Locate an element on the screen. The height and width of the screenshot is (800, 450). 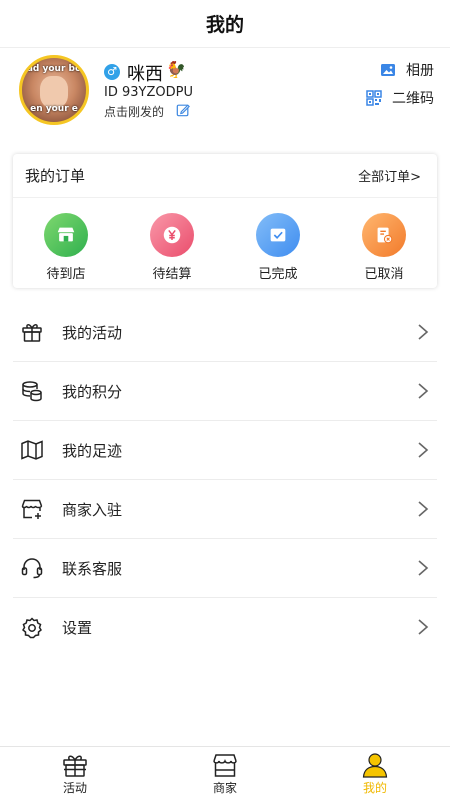
menu-item-settings: 设置 is located at coordinates (225, 627).